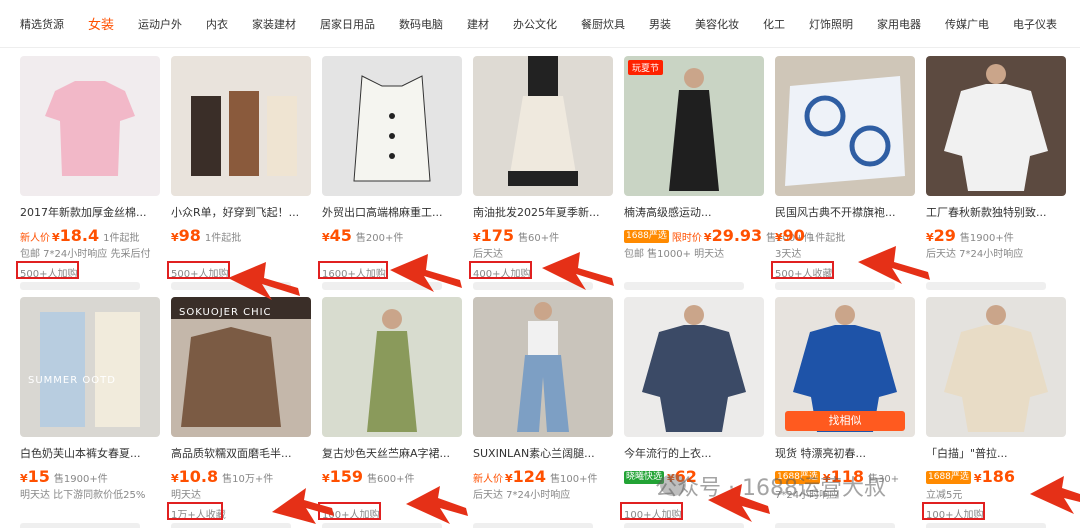 The height and width of the screenshot is (528, 1080). Describe the element at coordinates (770, 488) in the screenshot. I see `watermark: 公众号 · 1688运营大叔` at that location.